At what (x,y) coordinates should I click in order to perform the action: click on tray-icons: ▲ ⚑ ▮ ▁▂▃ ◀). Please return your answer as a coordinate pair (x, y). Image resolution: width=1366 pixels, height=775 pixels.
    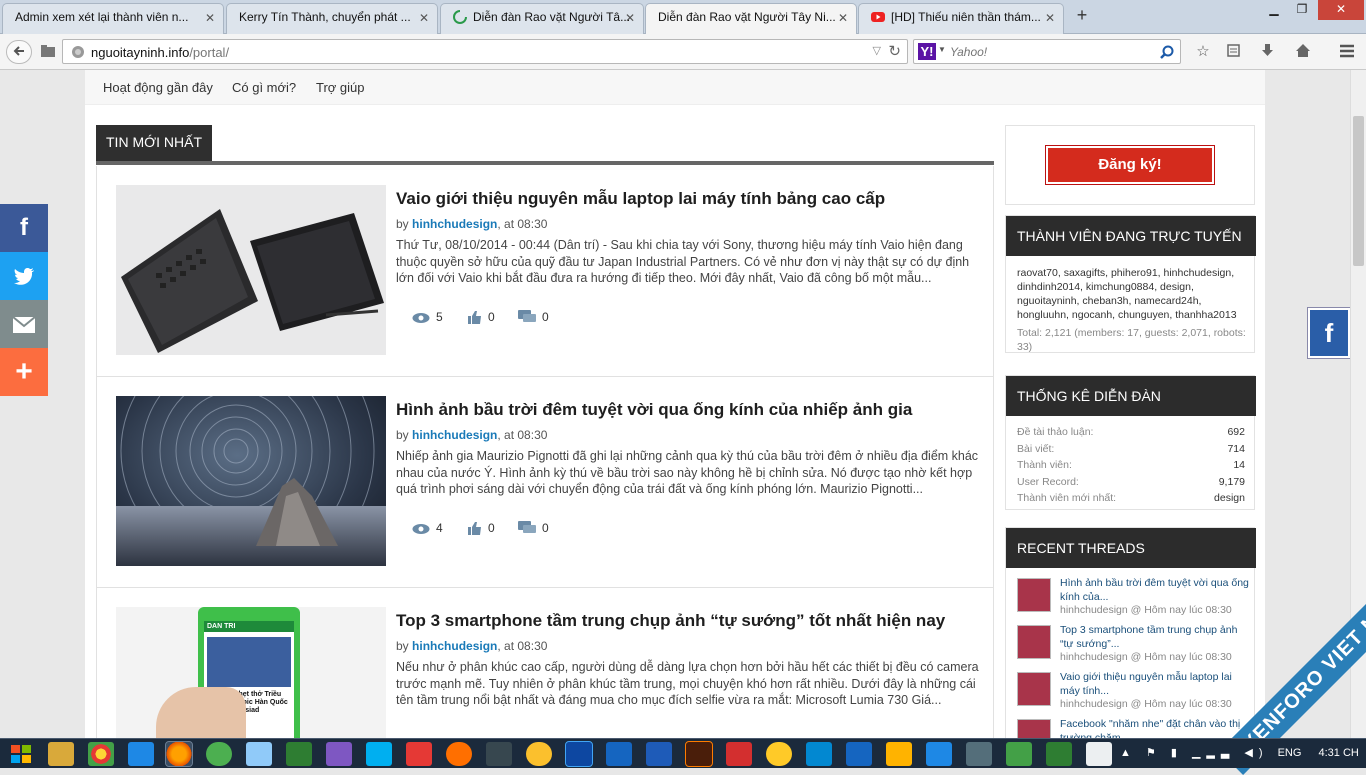
    Looking at the image, I should click on (1194, 753).